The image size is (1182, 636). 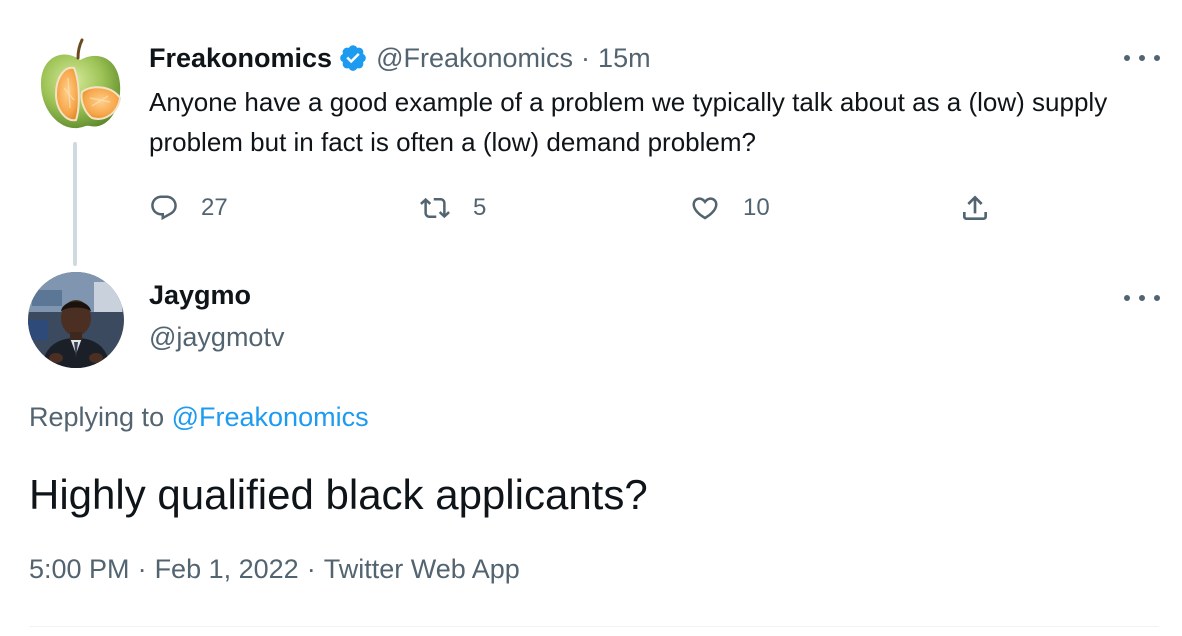 I want to click on verified-badge-icon, so click(x=353, y=58).